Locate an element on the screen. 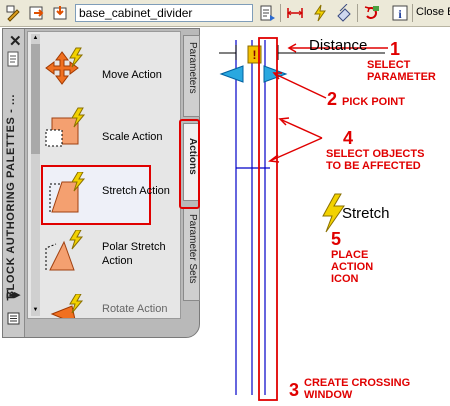 The image size is (450, 406). annotation-2-number: 2 is located at coordinates (332, 99).